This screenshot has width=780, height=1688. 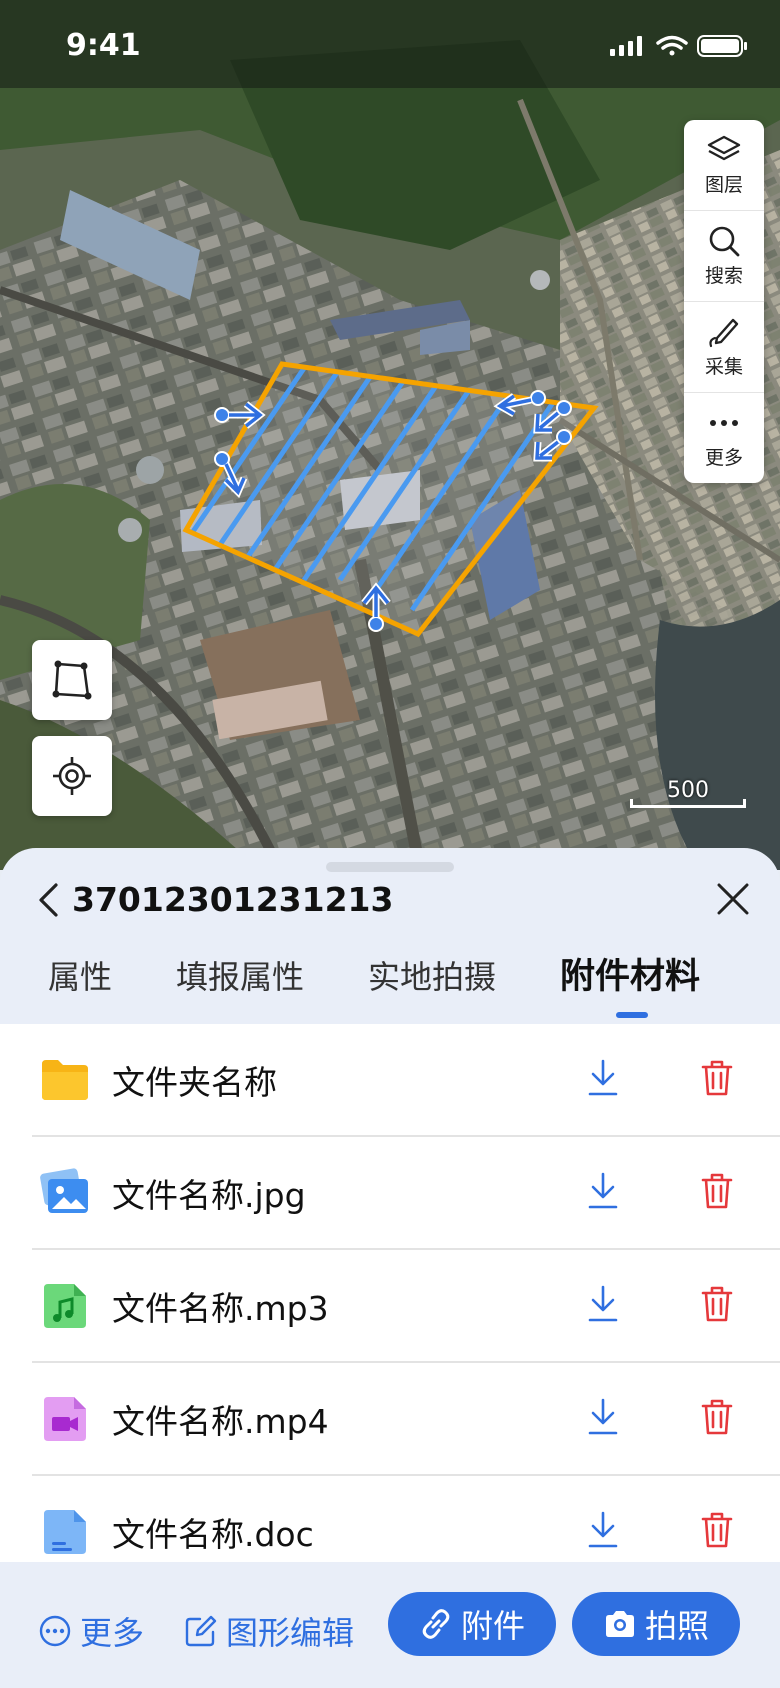 I want to click on more-dots-icon, so click(x=724, y=422).